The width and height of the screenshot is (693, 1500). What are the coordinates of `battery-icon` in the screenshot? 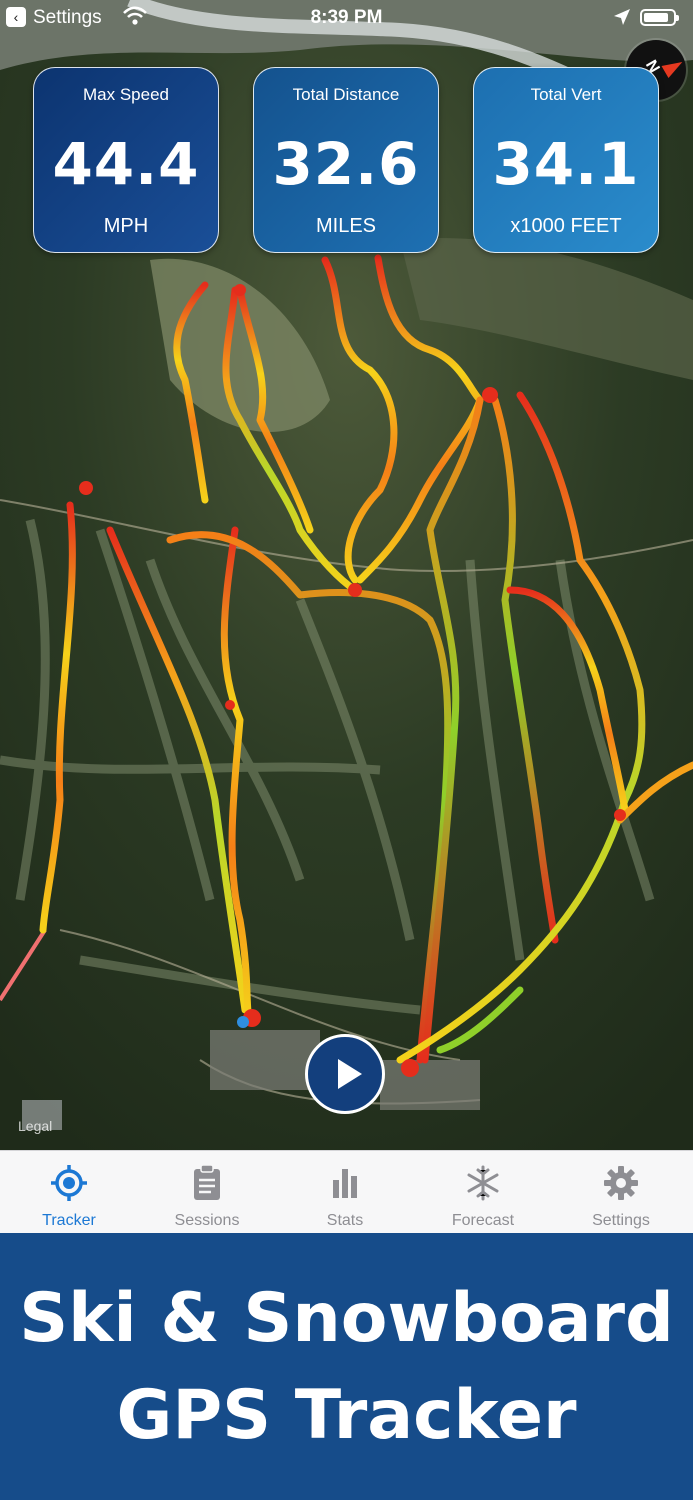 It's located at (659, 17).